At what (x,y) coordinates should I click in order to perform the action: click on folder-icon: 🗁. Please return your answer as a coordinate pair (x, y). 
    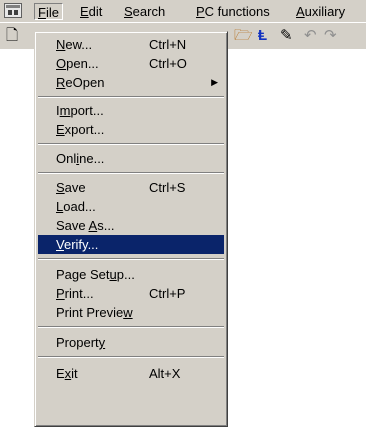
    Looking at the image, I should click on (243, 36).